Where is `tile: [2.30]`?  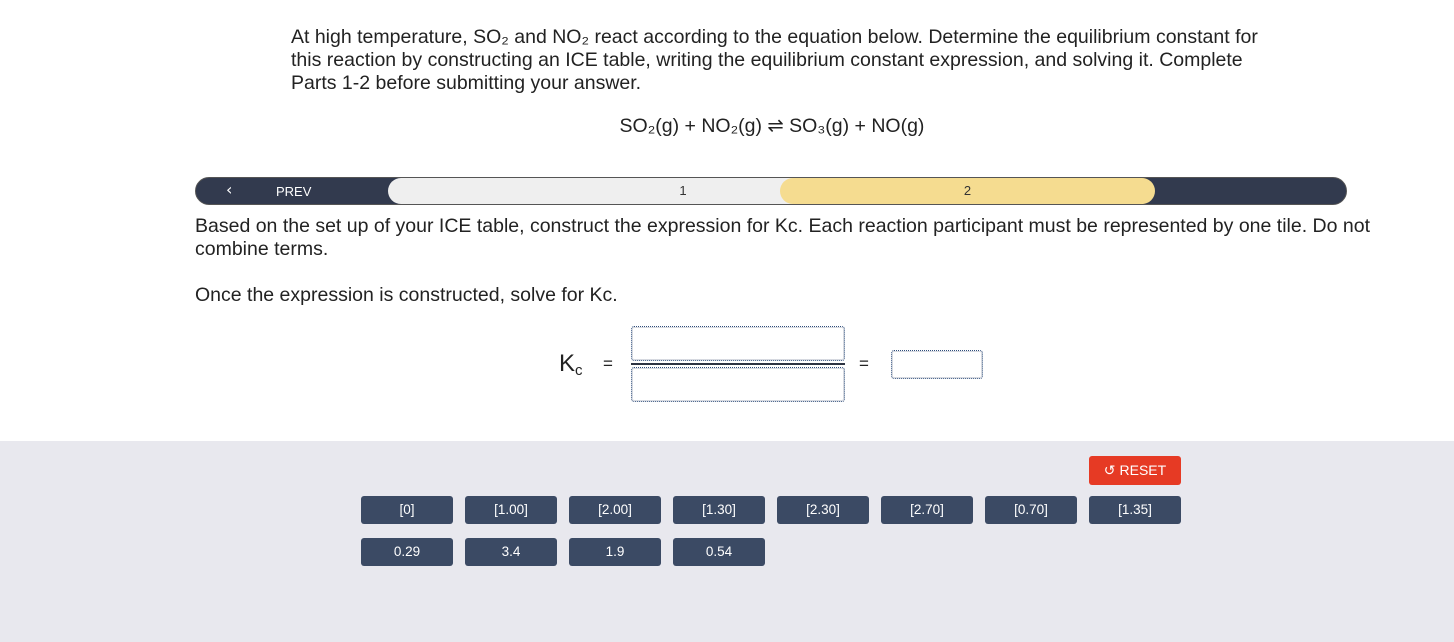
tile: [2.30] is located at coordinates (823, 510).